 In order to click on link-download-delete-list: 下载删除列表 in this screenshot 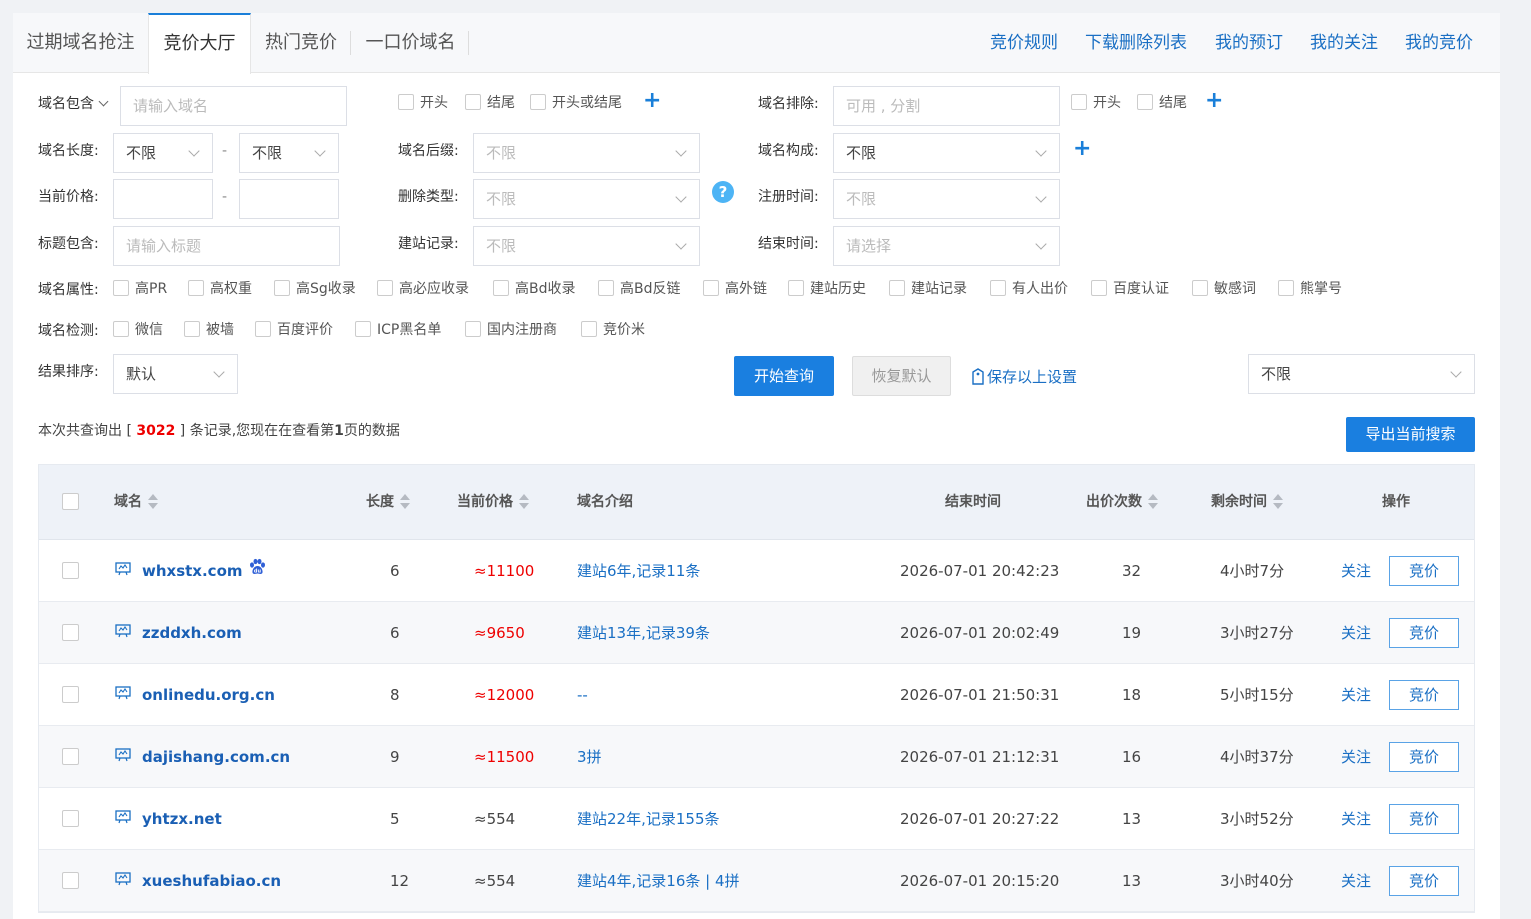, I will do `click(1136, 43)`.